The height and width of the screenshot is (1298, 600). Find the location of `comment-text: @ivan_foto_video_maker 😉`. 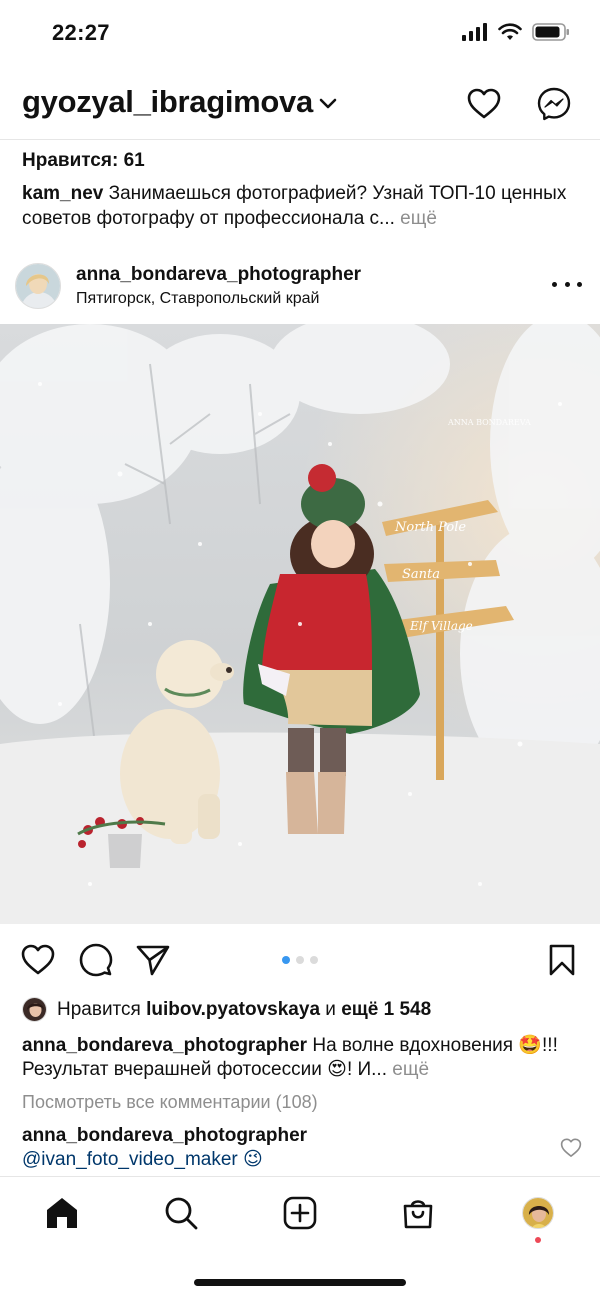

comment-text: @ivan_foto_video_maker 😉 is located at coordinates (282, 1160).